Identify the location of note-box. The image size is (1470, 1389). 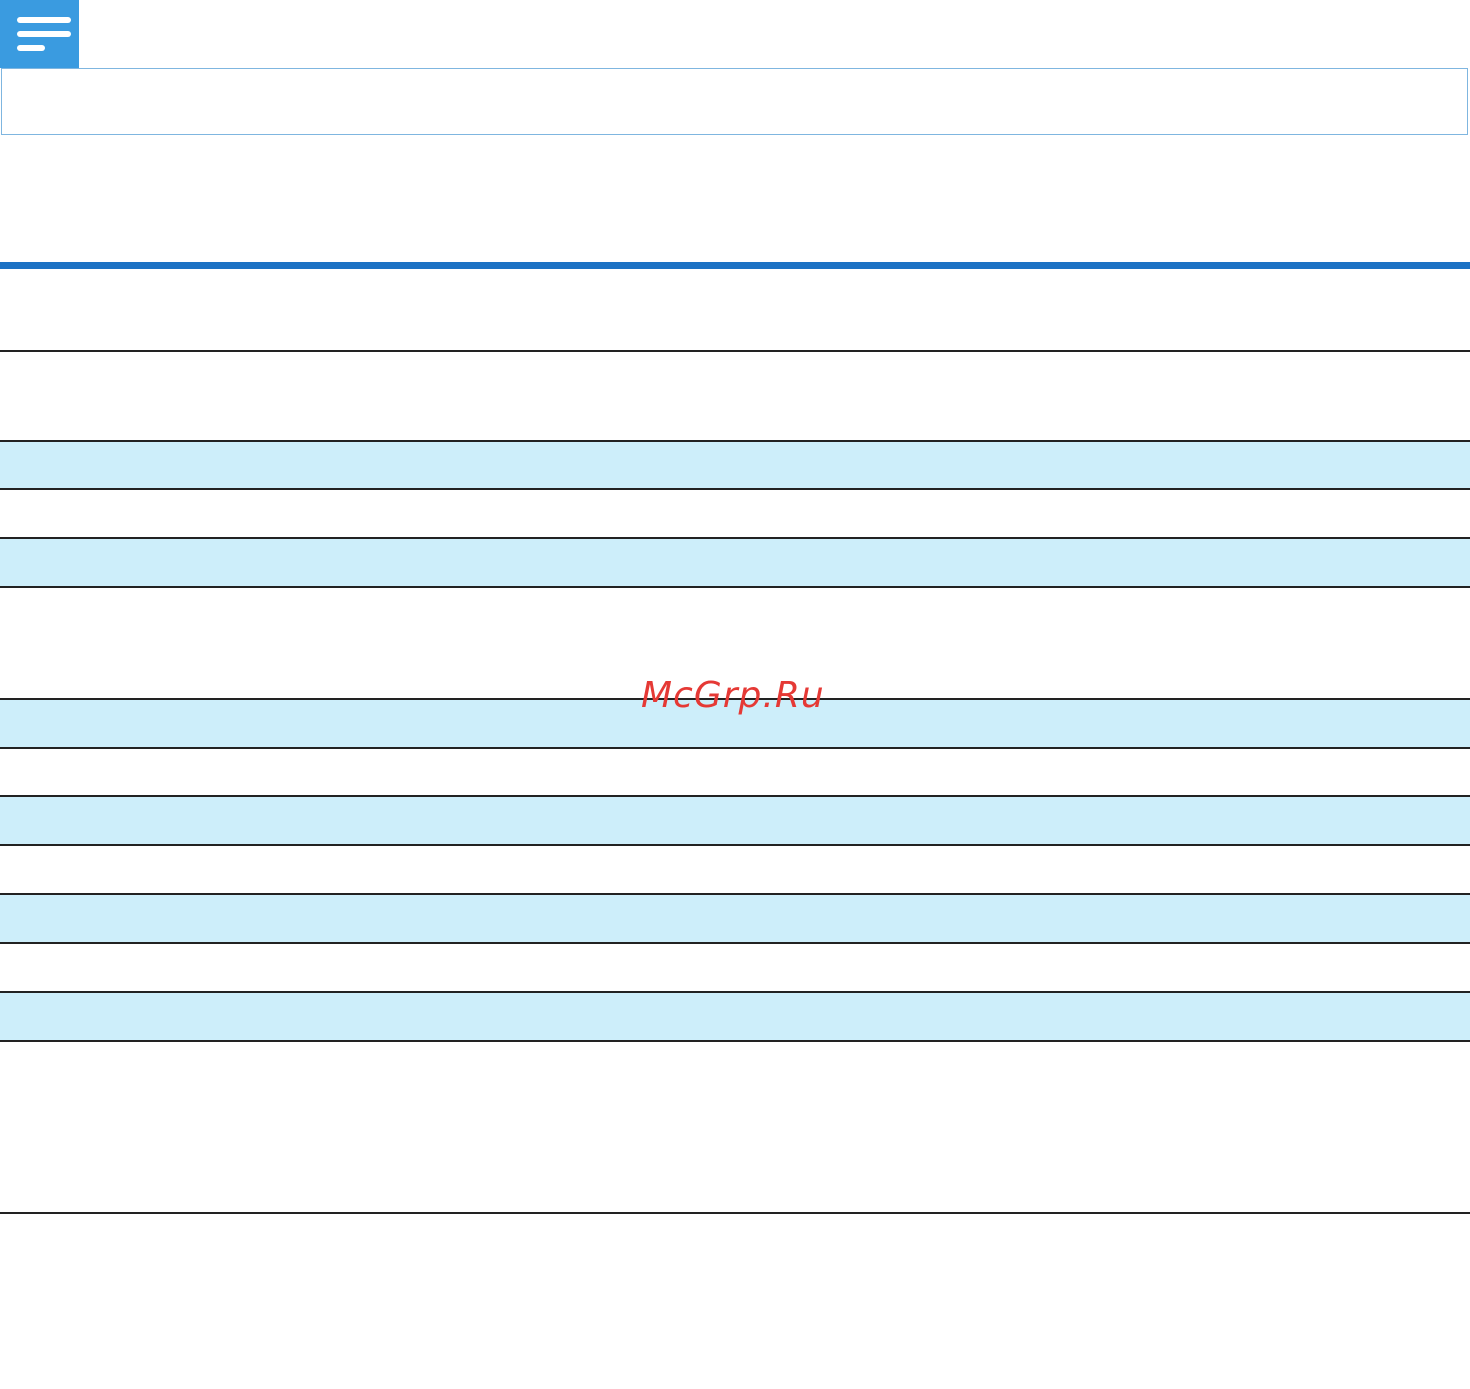
(734, 101).